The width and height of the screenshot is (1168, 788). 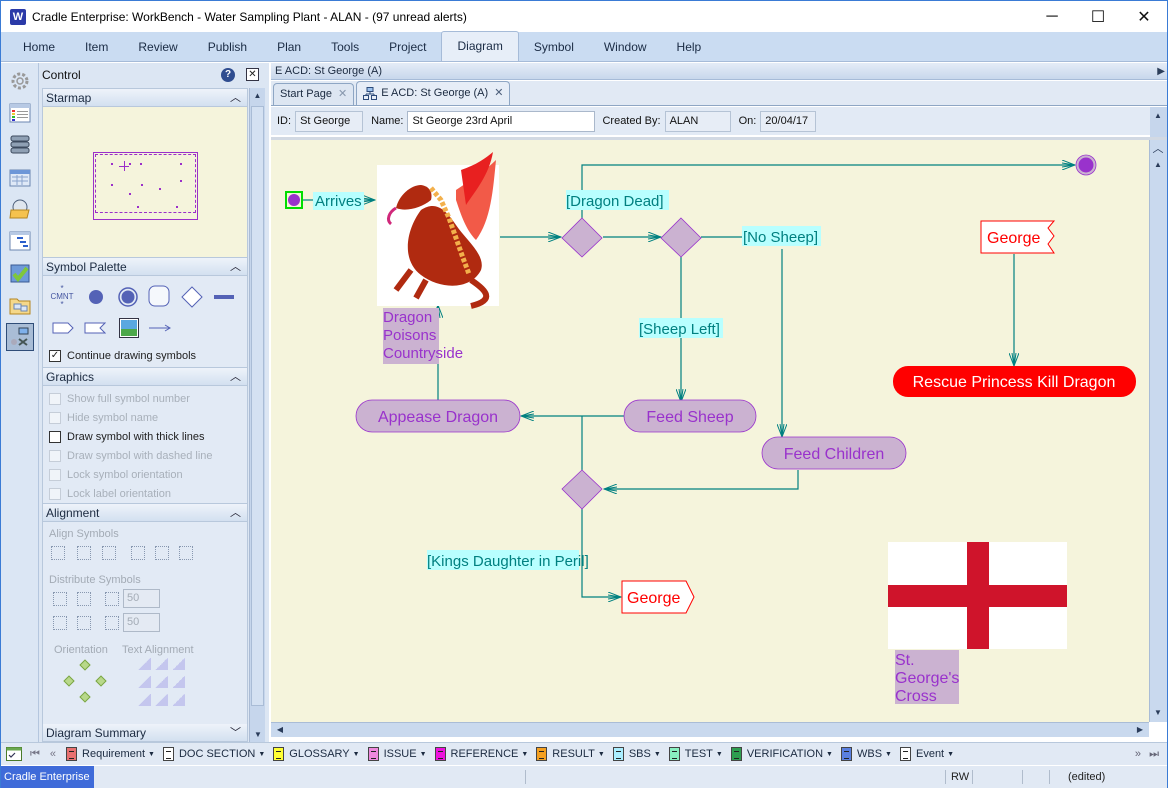 I want to click on hide-symbol-name-option: Hide symbol name, so click(x=145, y=417).